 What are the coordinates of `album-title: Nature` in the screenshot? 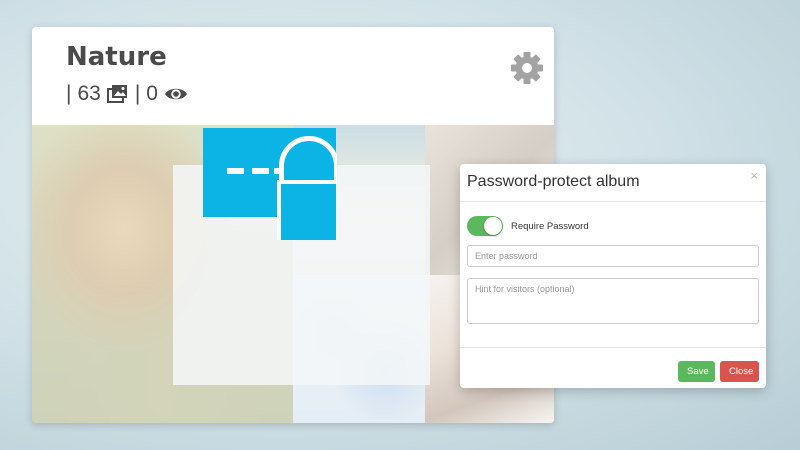 It's located at (116, 57).